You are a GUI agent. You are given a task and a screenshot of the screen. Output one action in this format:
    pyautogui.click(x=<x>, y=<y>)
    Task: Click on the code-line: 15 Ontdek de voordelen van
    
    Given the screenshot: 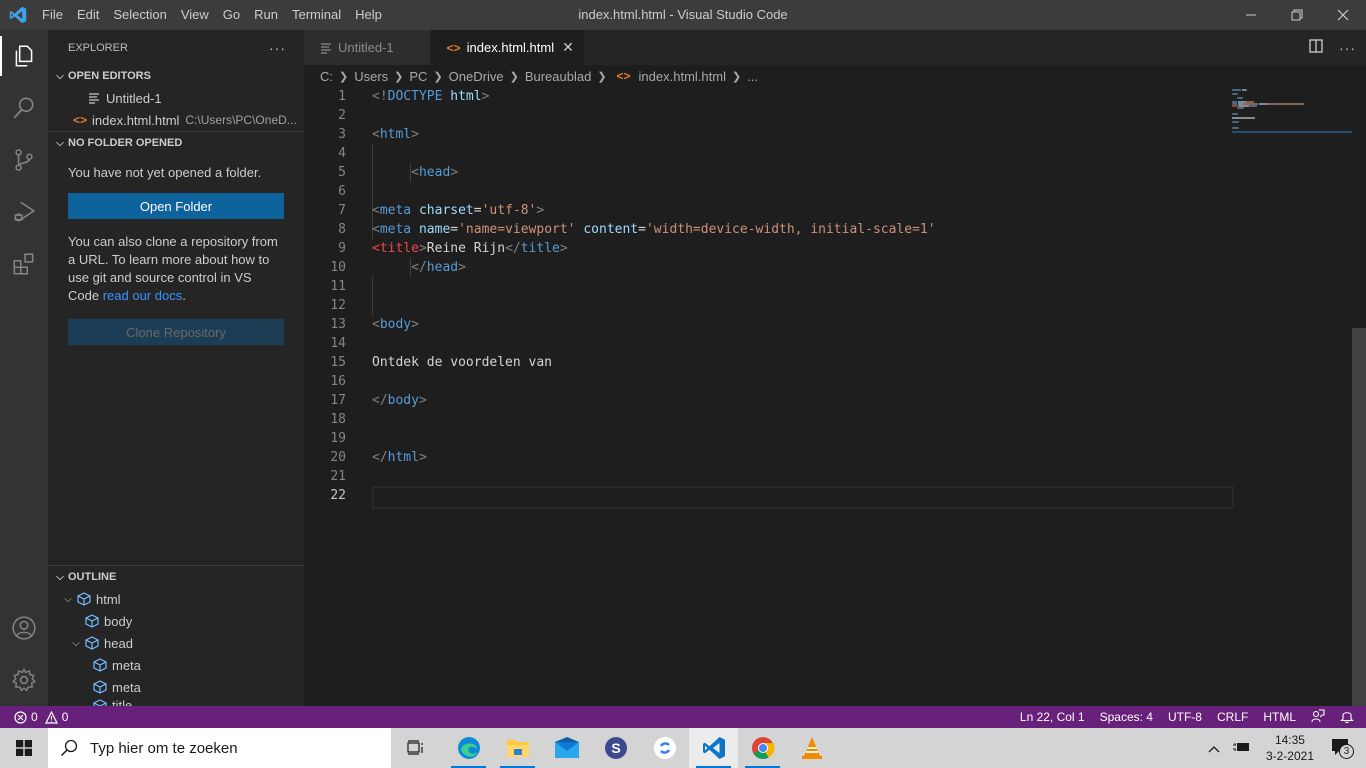 What is the action you would take?
    pyautogui.click(x=769, y=362)
    